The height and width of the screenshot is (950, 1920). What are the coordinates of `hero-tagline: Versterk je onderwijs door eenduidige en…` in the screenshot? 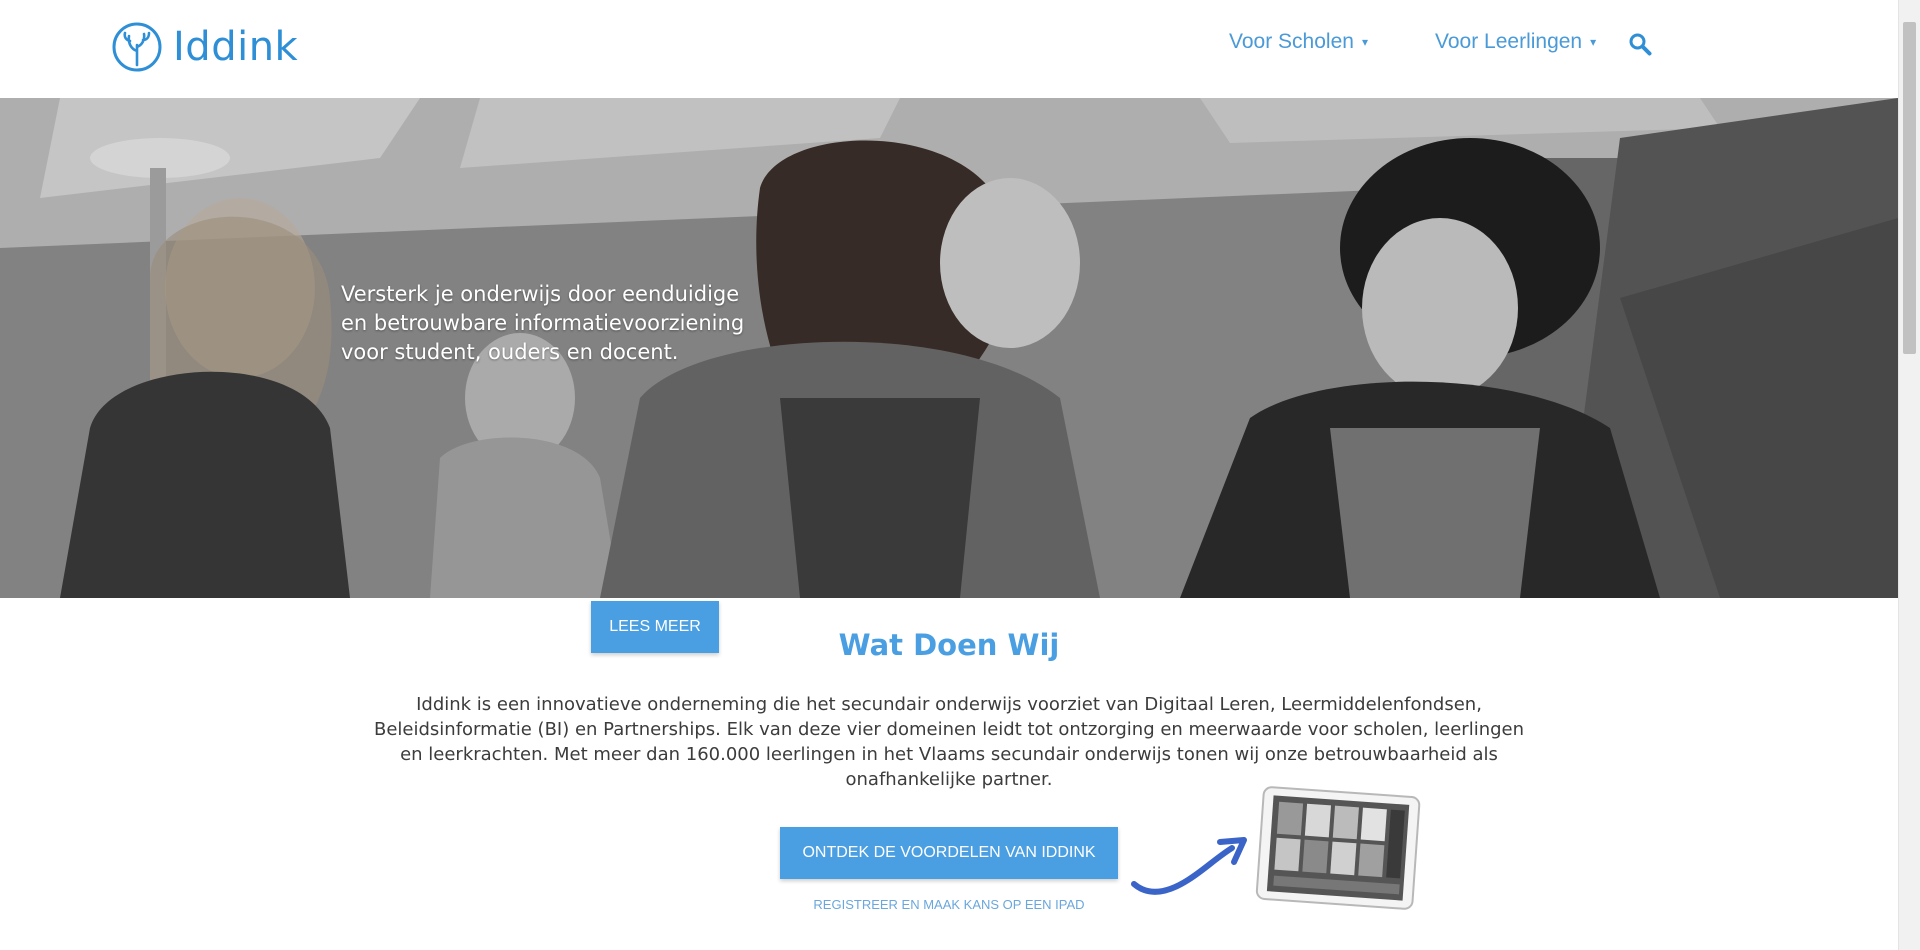 It's located at (543, 323).